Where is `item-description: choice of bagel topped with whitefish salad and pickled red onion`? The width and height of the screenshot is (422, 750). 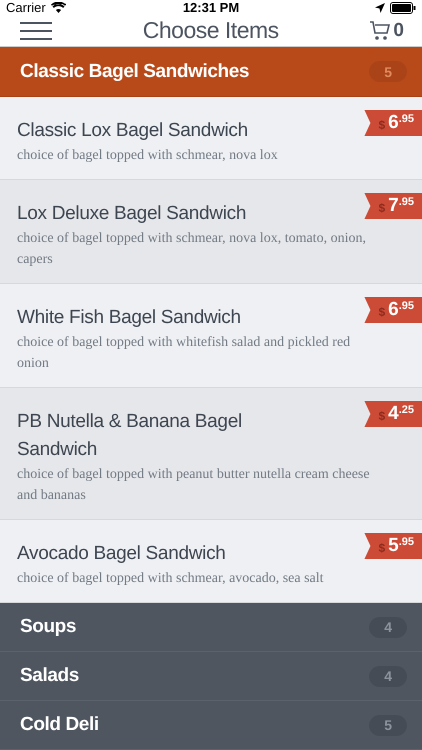 item-description: choice of bagel topped with whitefish salad and pickled red onion is located at coordinates (184, 353).